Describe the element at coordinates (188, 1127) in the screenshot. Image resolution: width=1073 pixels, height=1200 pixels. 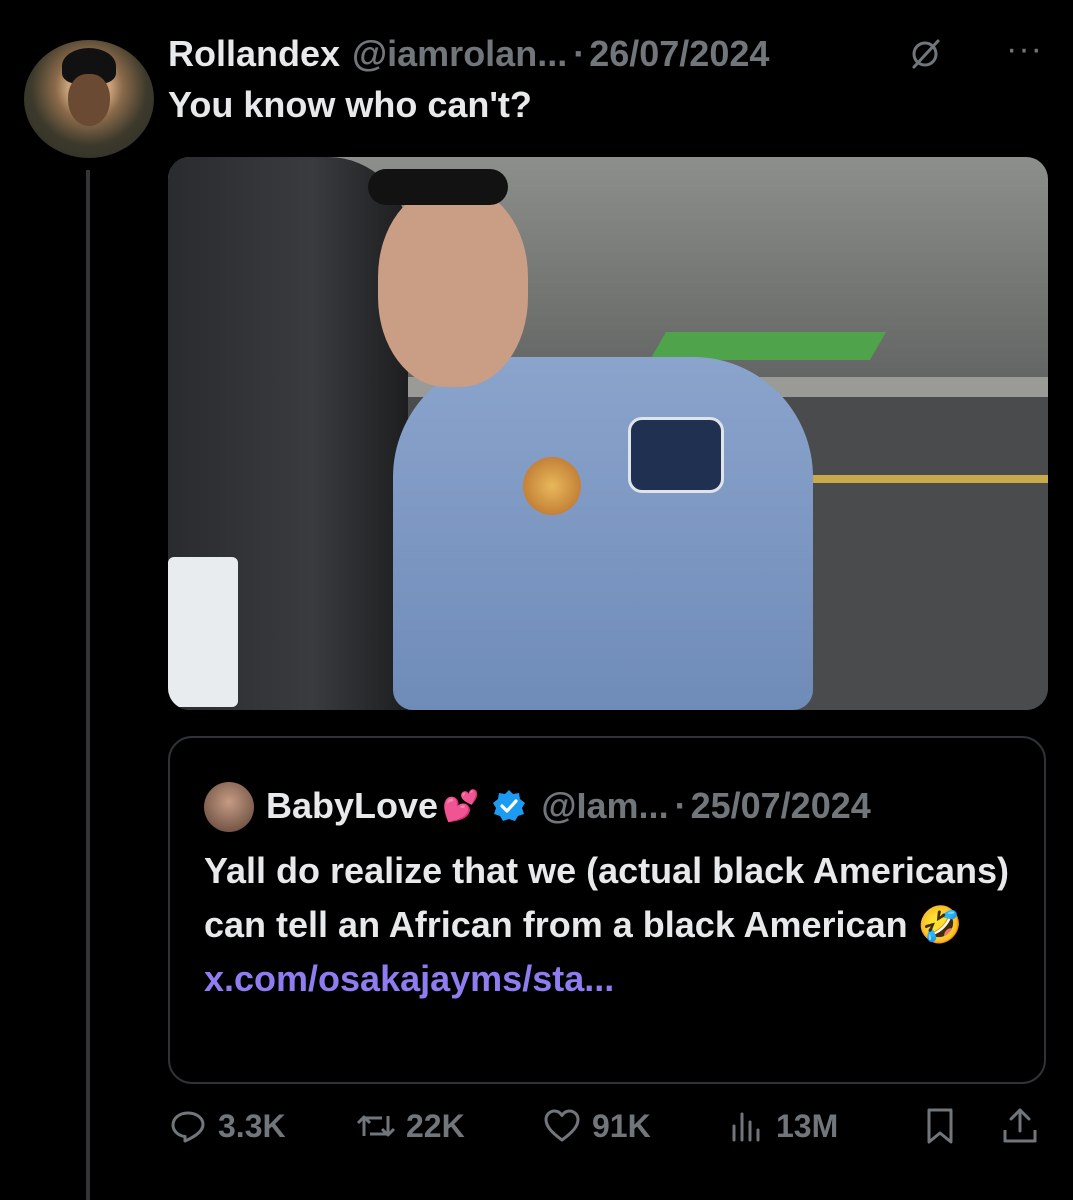
I see `reply-icon` at that location.